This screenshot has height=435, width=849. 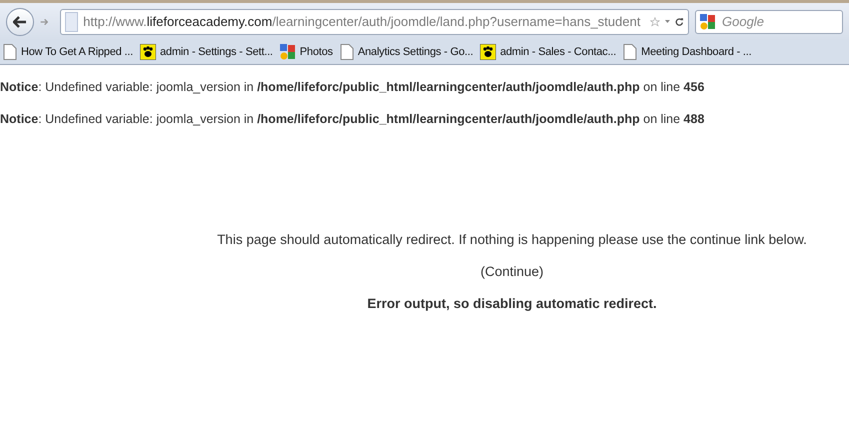 What do you see at coordinates (512, 239) in the screenshot?
I see `redirect-message: This page should automatically redirect. If nothing is happening please use the continue link below.` at bounding box center [512, 239].